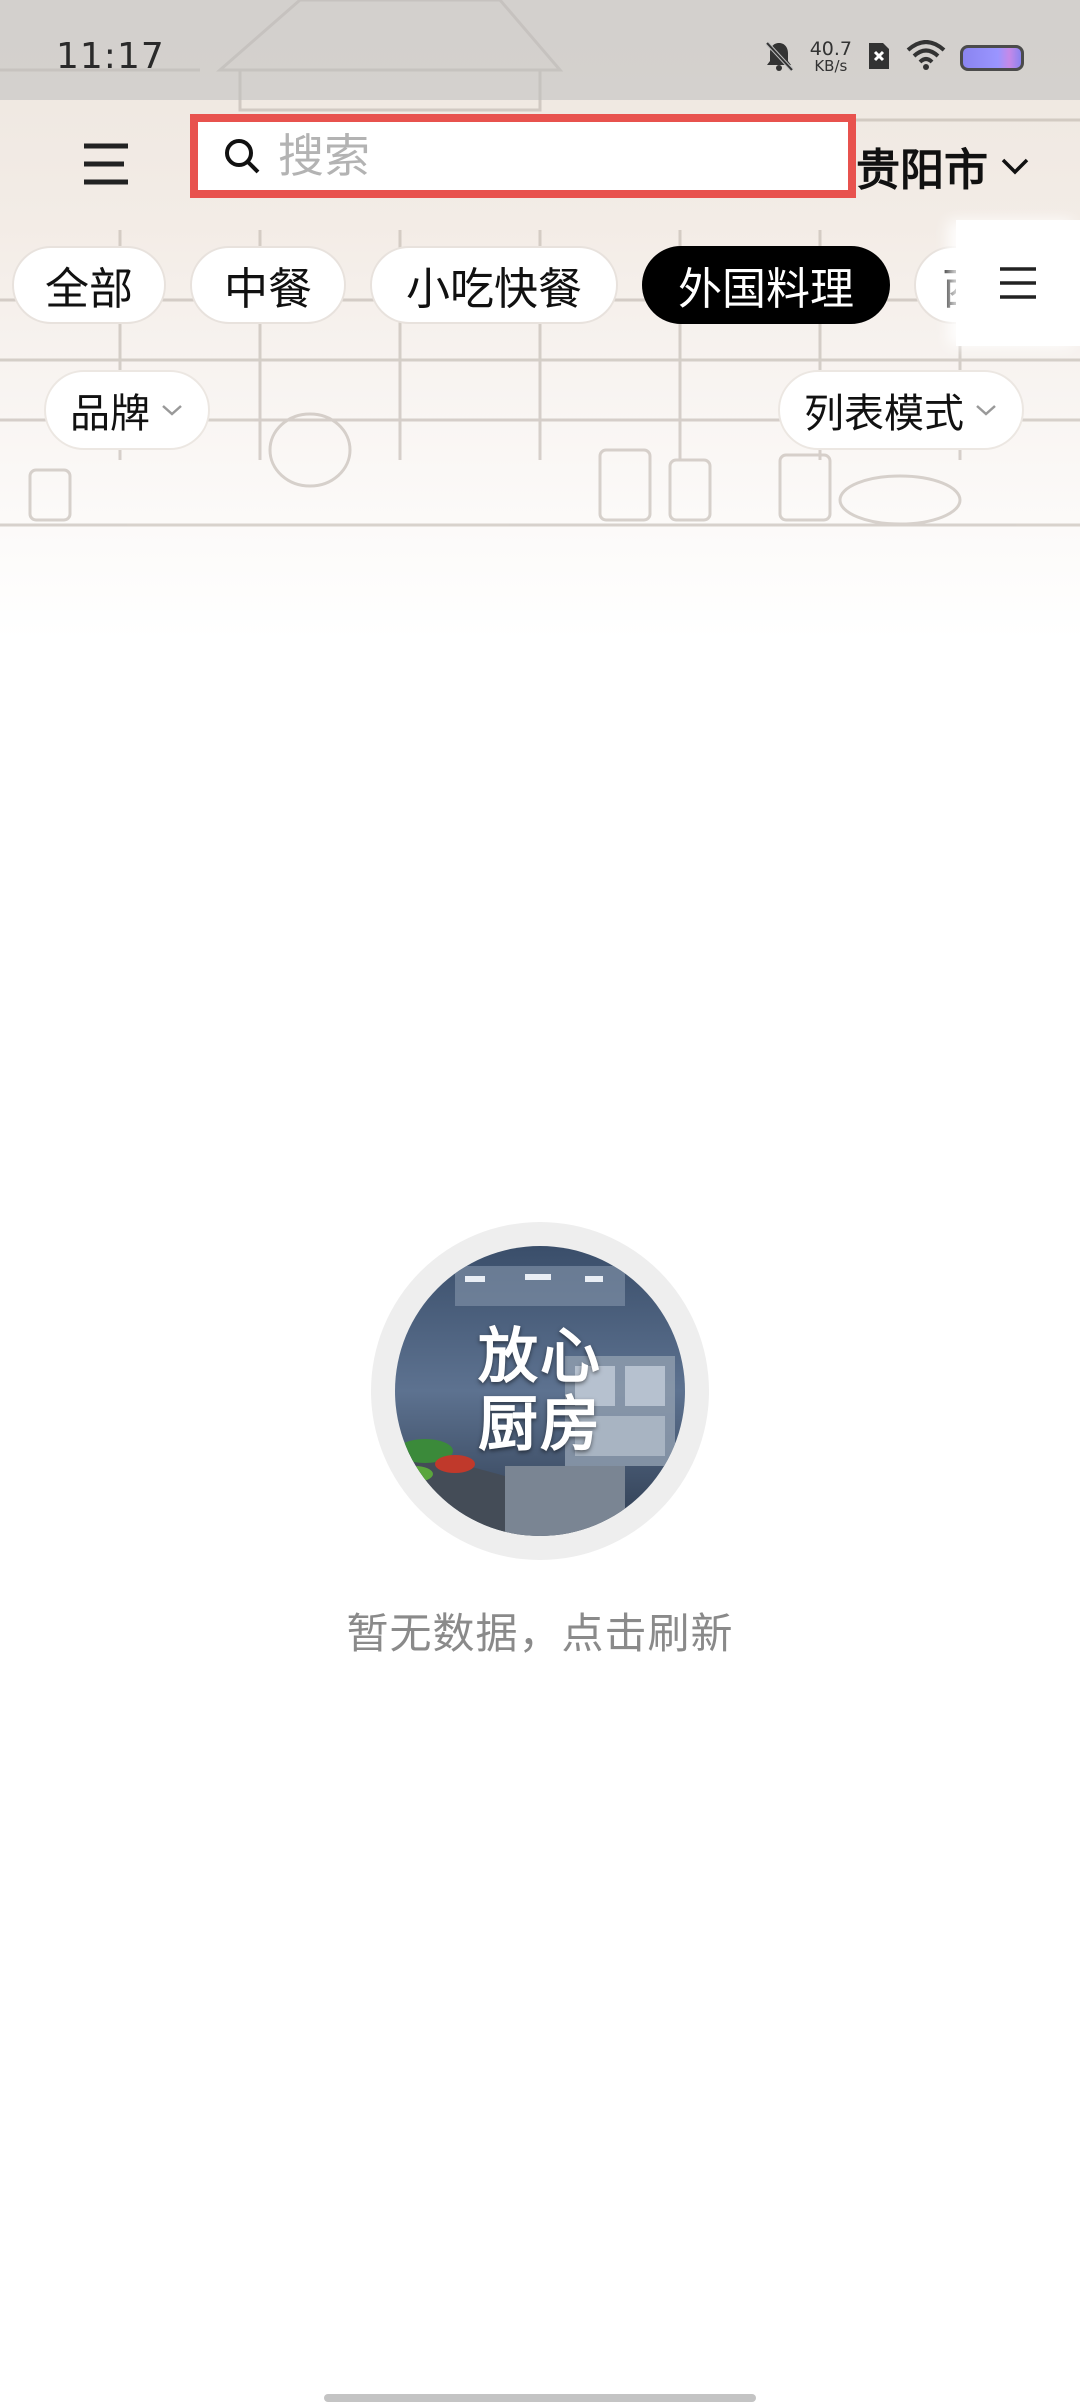  Describe the element at coordinates (89, 289) in the screenshot. I see `tab-label: 全部` at that location.